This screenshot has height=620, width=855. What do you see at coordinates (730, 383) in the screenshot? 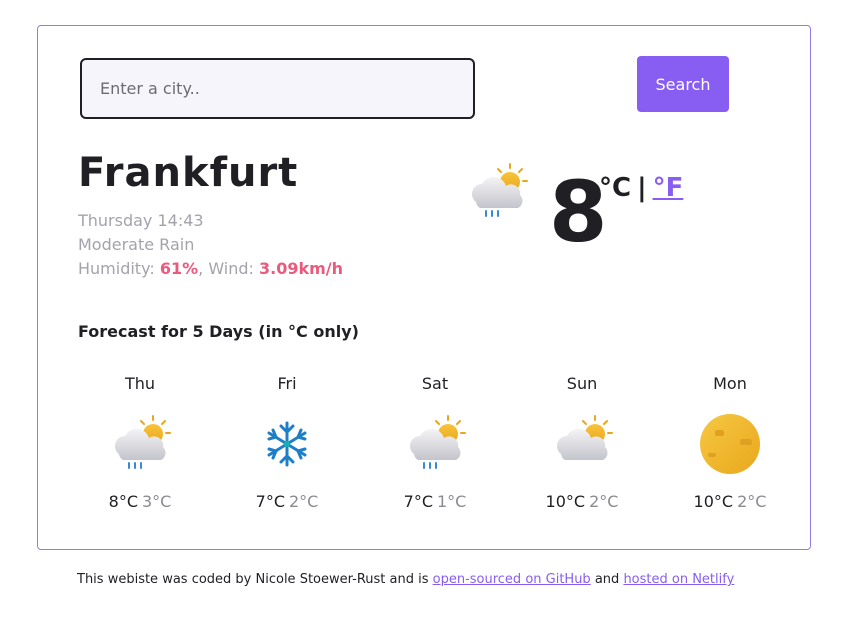
I see `forecast-day-name: Mon` at bounding box center [730, 383].